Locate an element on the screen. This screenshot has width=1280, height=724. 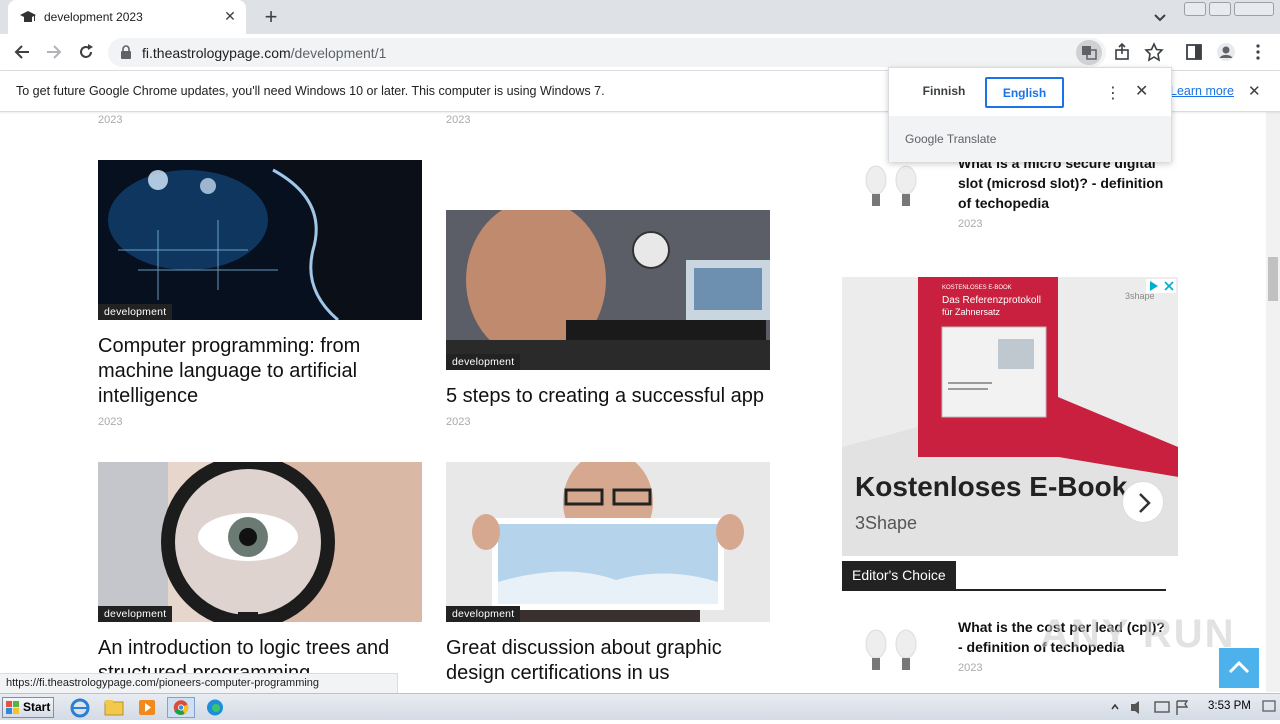
windows-logo-icon is located at coordinates (12, 707).